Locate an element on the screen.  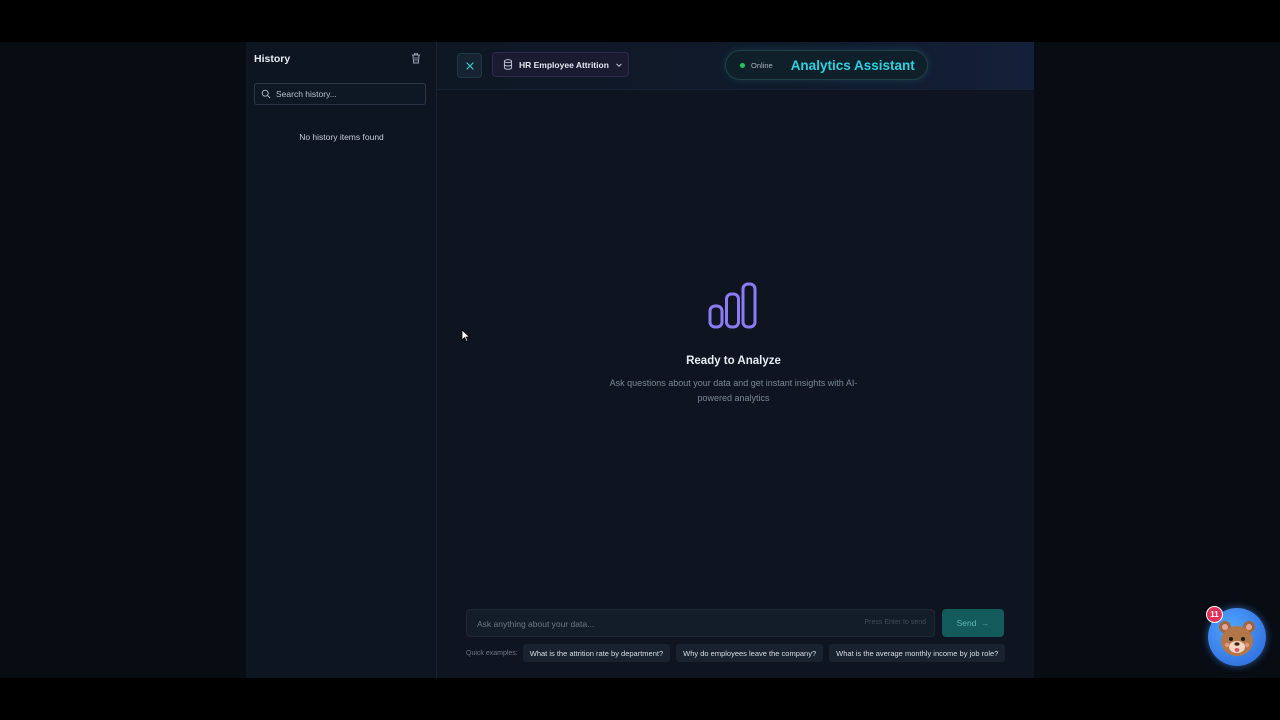
quick-example-chip: Why do employees leave the company? is located at coordinates (750, 653).